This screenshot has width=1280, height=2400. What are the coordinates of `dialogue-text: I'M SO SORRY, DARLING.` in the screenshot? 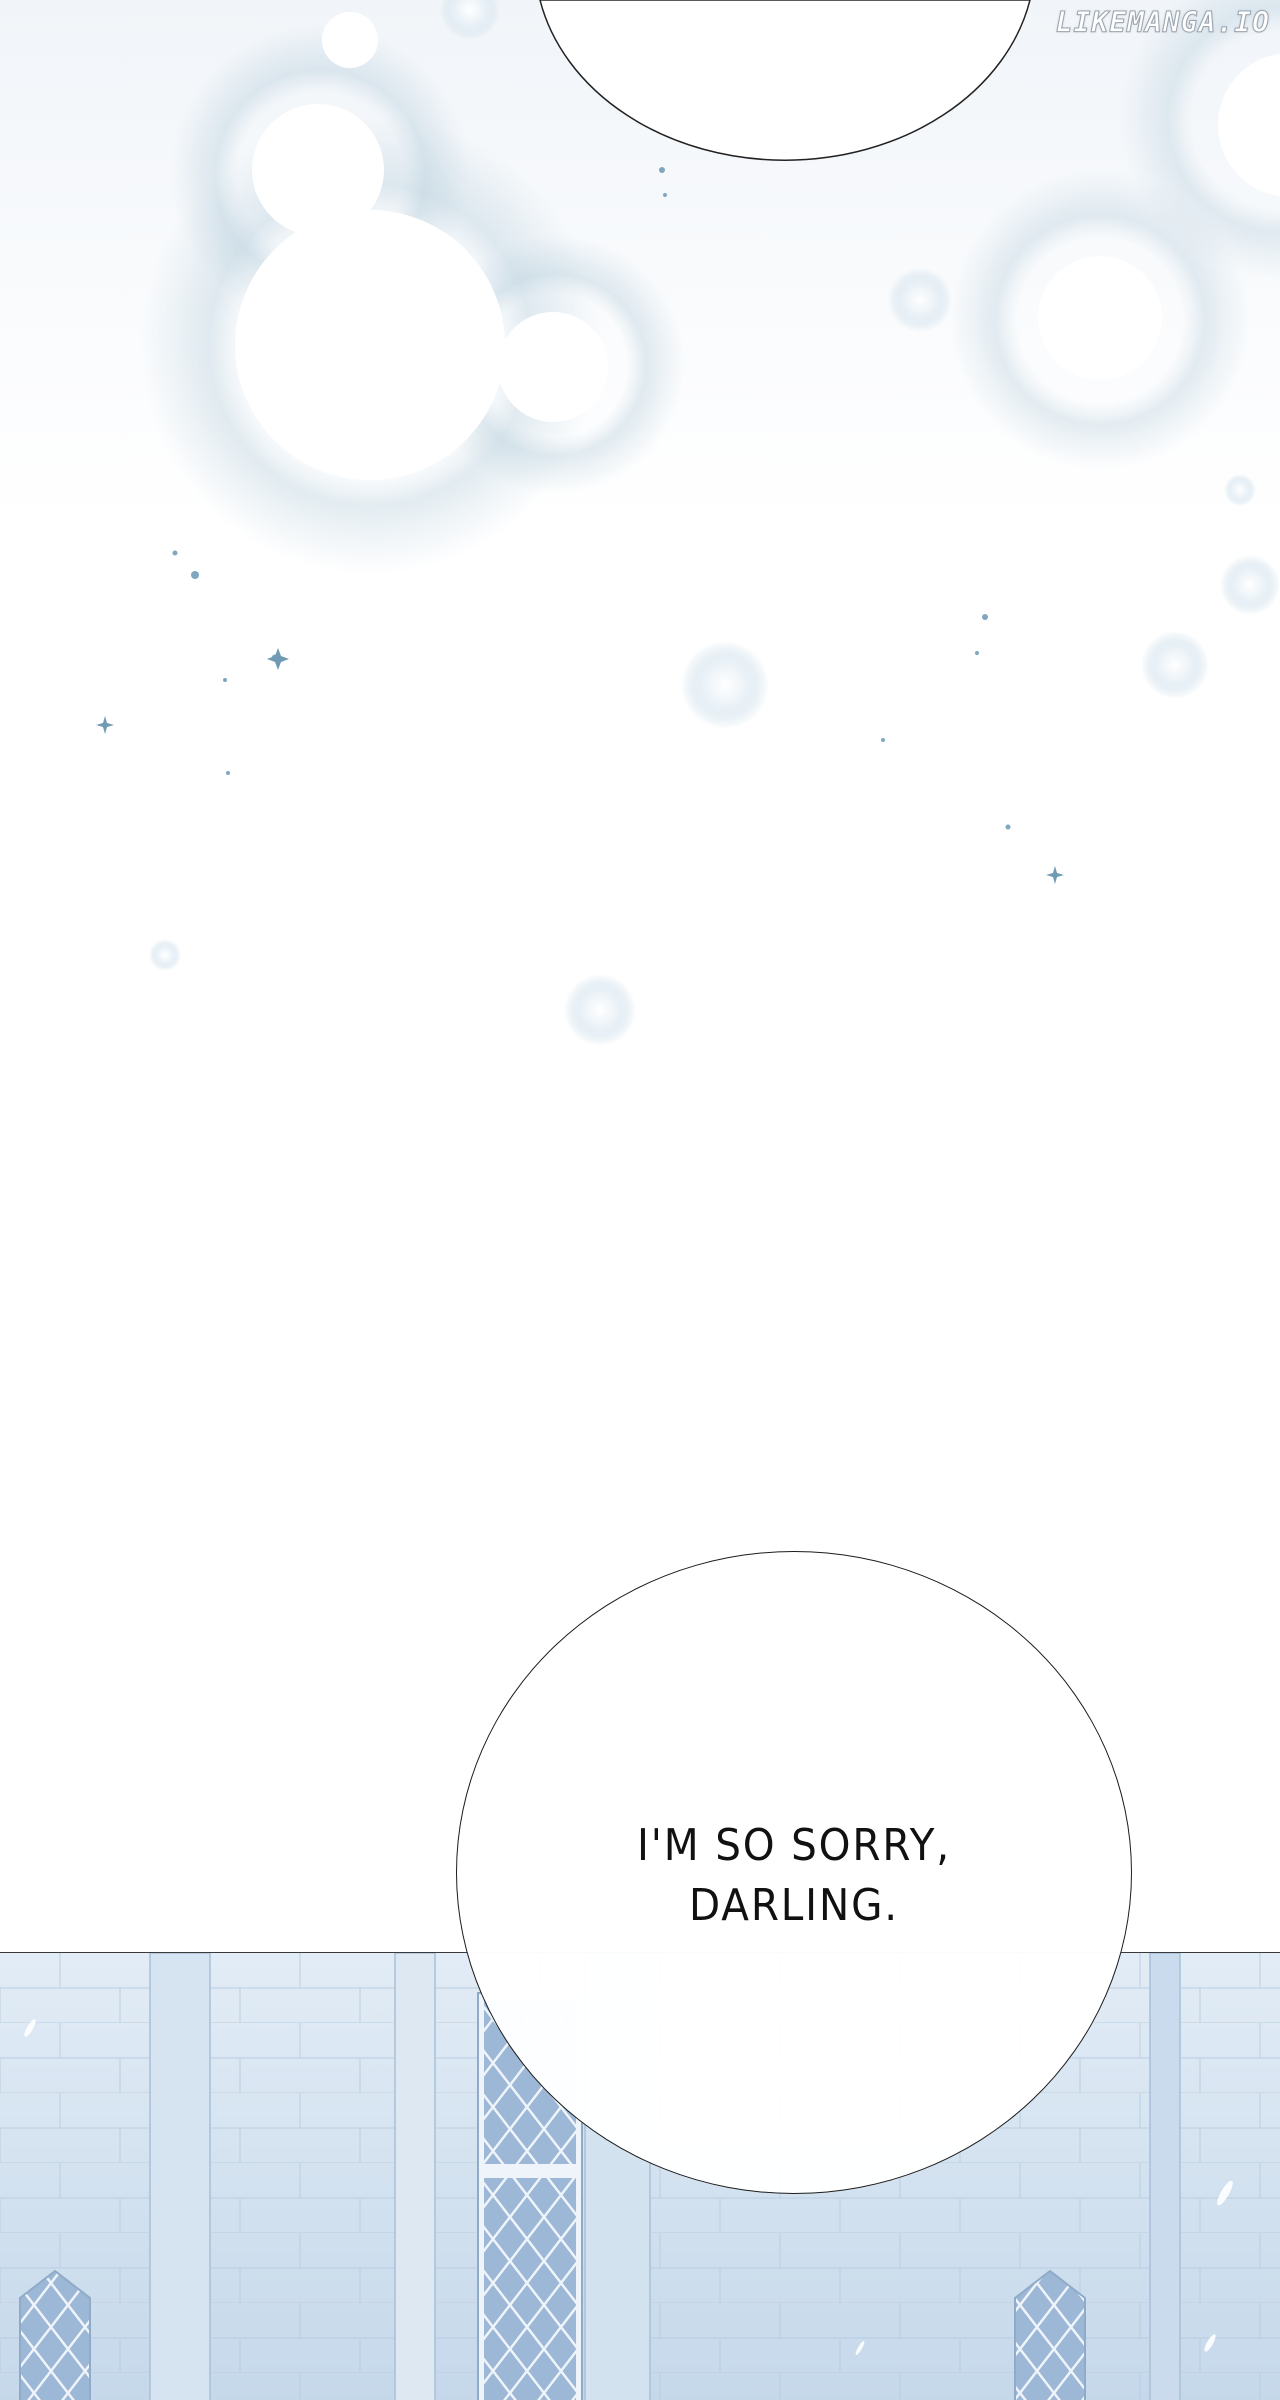 It's located at (794, 1876).